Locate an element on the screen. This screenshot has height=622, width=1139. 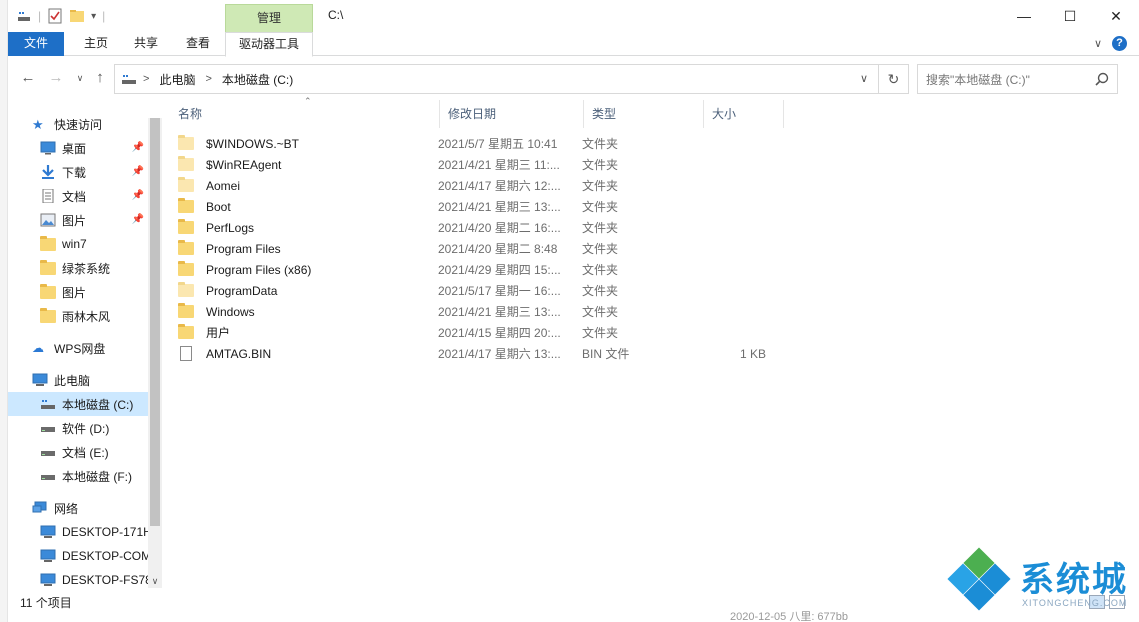
file-name: $WINDOWS.~BT is located at coordinates (253, 143).